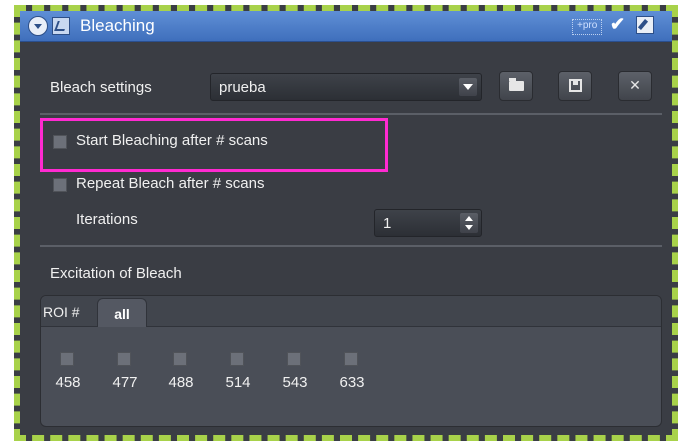 The height and width of the screenshot is (448, 692). I want to click on repeat-bleach-checkbox, so click(60, 185).